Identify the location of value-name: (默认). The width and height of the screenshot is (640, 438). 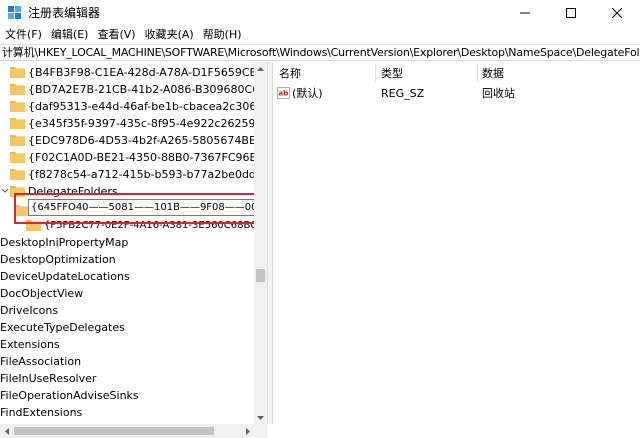
(307, 93).